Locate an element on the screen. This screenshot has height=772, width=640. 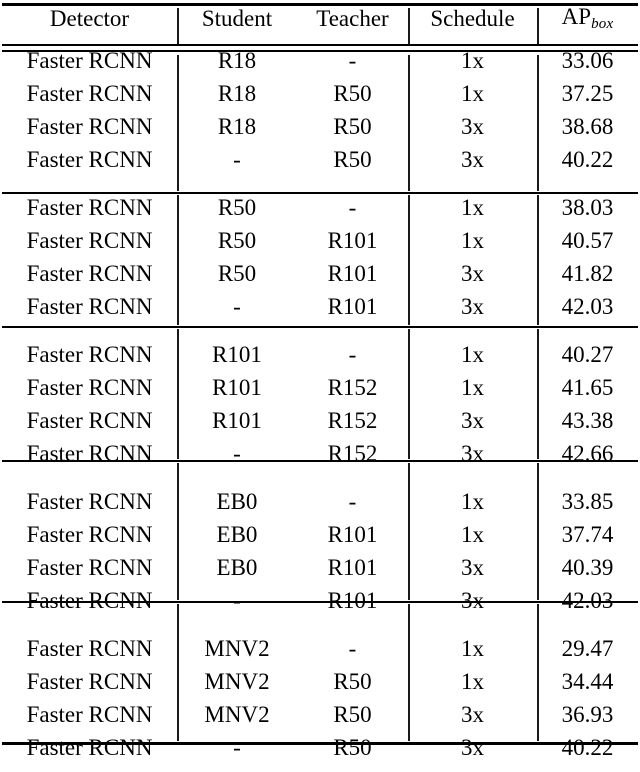
cell-ap: 42.03 is located at coordinates (587, 306).